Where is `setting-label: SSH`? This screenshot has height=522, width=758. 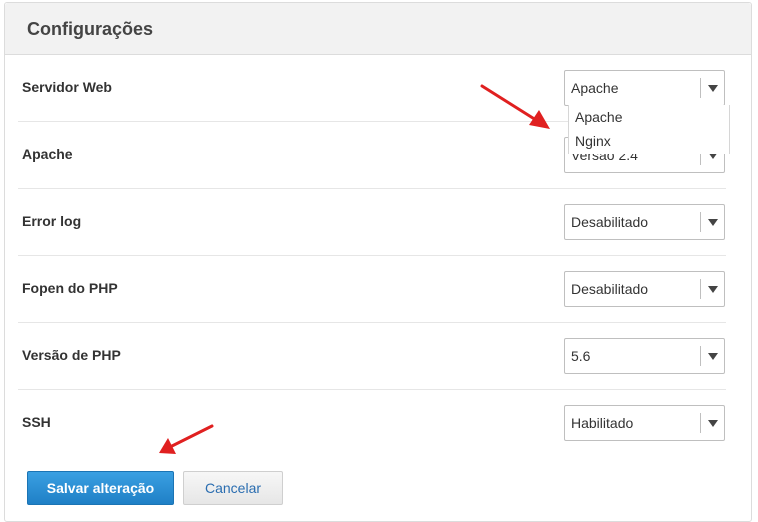 setting-label: SSH is located at coordinates (36, 422).